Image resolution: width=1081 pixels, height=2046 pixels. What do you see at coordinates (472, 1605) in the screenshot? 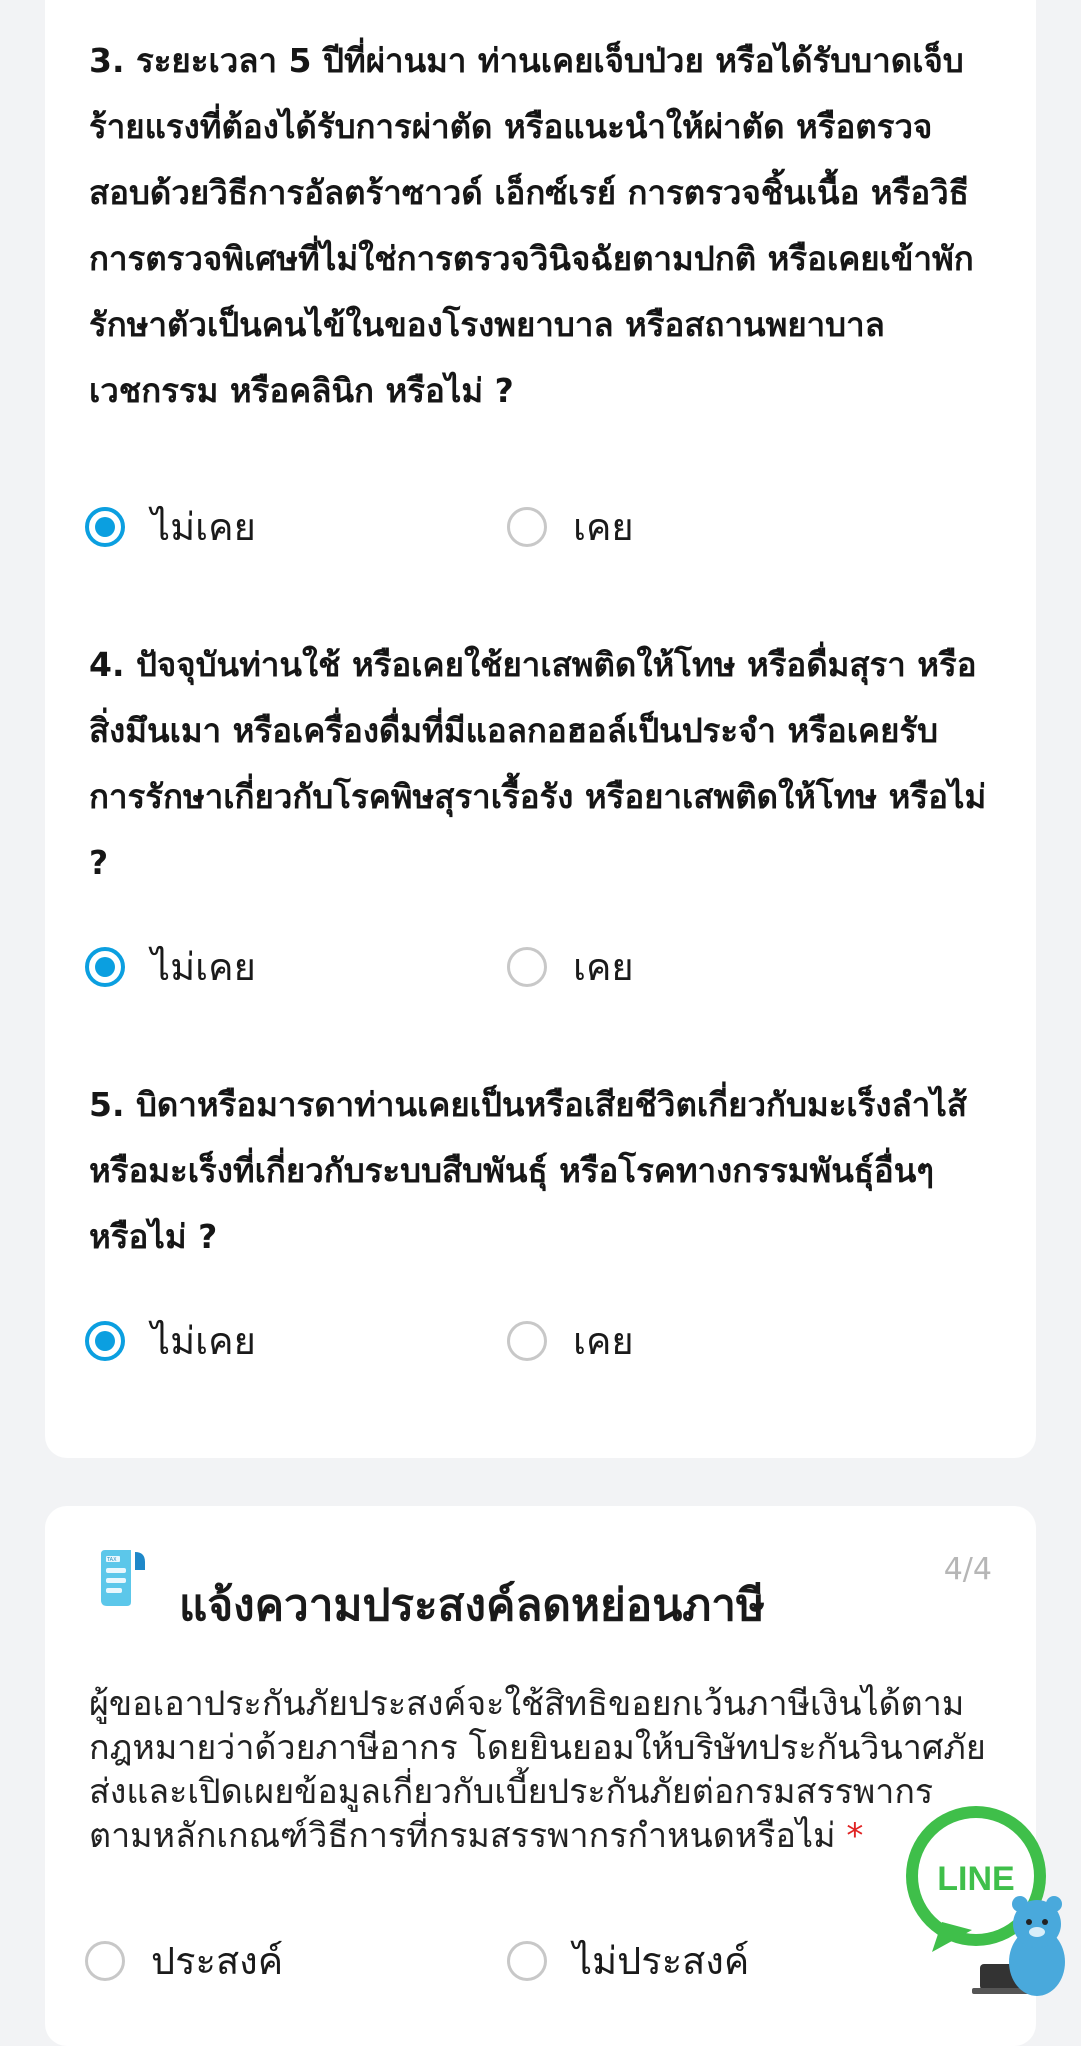
I see `tax-section-title: แจ้งความประสงค์ลดหย่อนภาษี` at bounding box center [472, 1605].